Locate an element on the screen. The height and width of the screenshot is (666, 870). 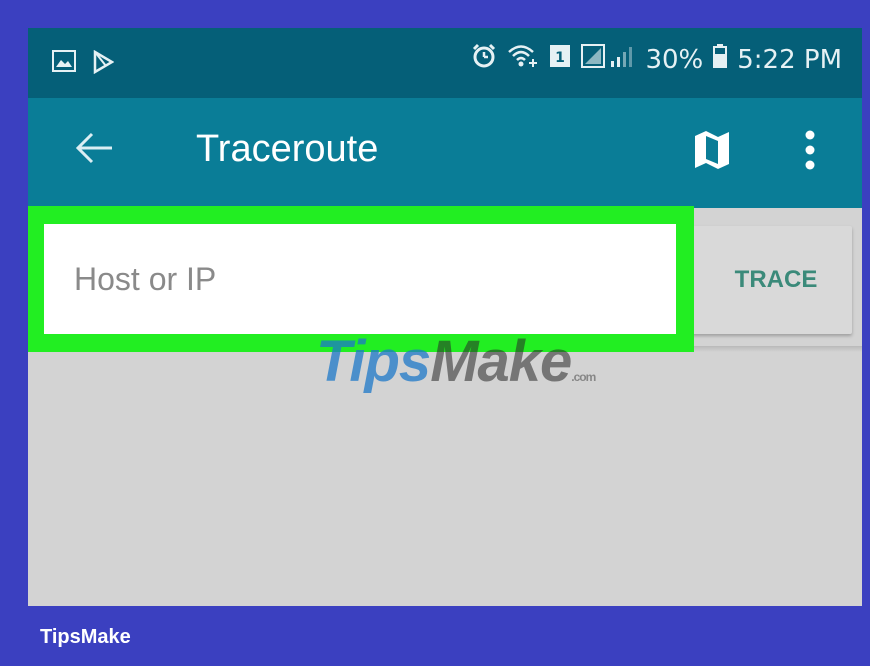
alarm-icon is located at coordinates (484, 59).